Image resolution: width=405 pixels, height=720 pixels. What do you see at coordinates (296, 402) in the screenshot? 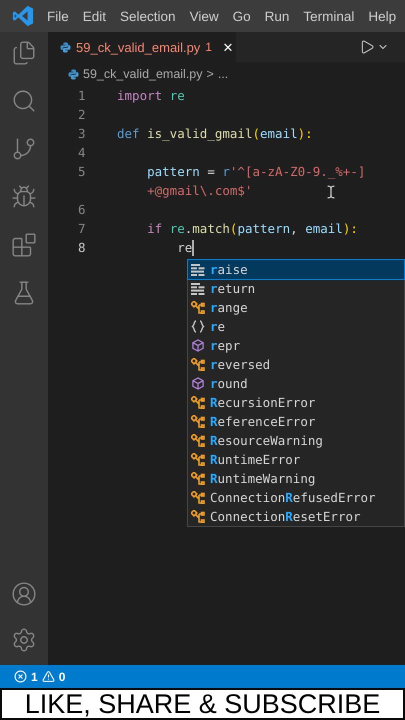
I see `suggestion-item: RecursionError` at bounding box center [296, 402].